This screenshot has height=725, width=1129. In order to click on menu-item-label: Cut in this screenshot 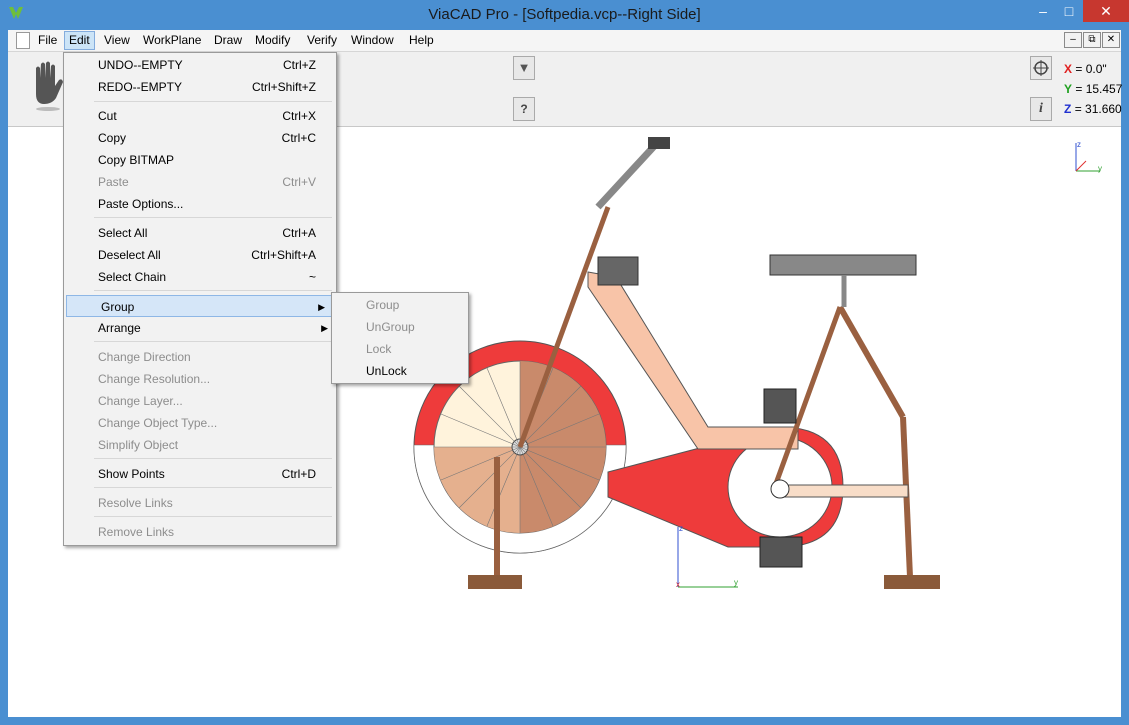, I will do `click(107, 116)`.